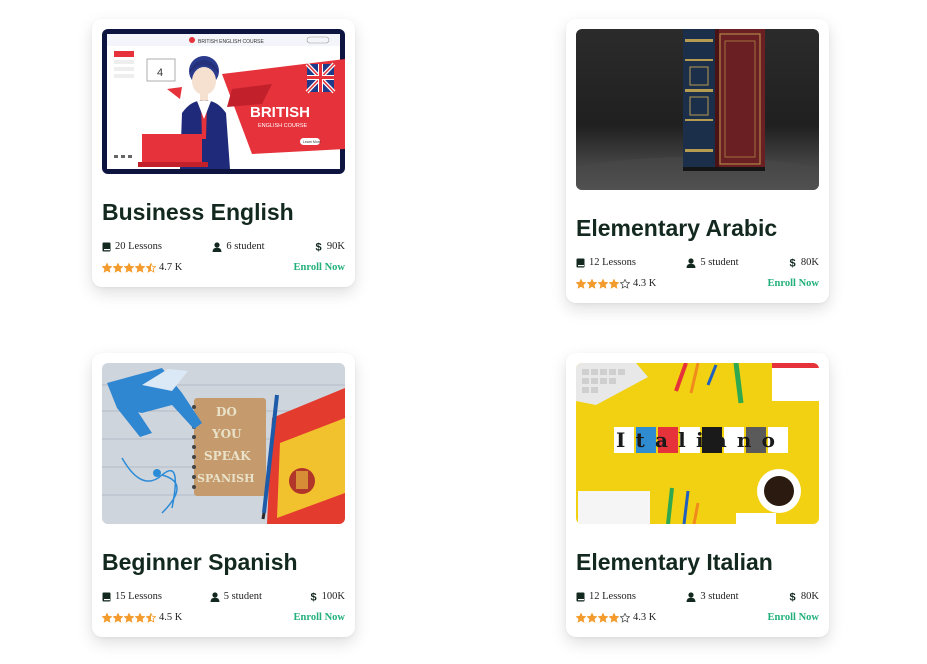 This screenshot has height=664, width=927. I want to click on rating: 4.5 K, so click(142, 617).